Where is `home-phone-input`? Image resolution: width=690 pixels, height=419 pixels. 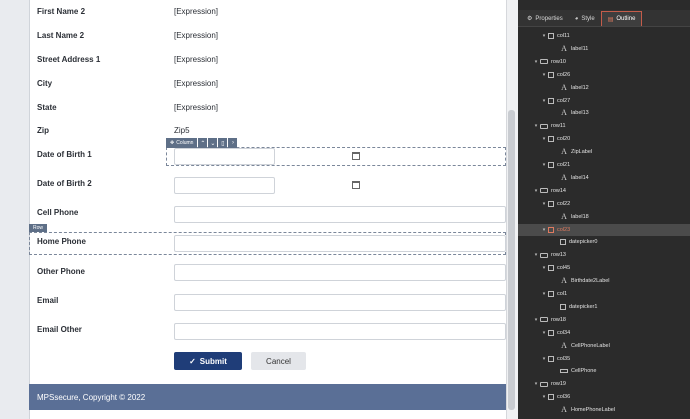 home-phone-input is located at coordinates (340, 243).